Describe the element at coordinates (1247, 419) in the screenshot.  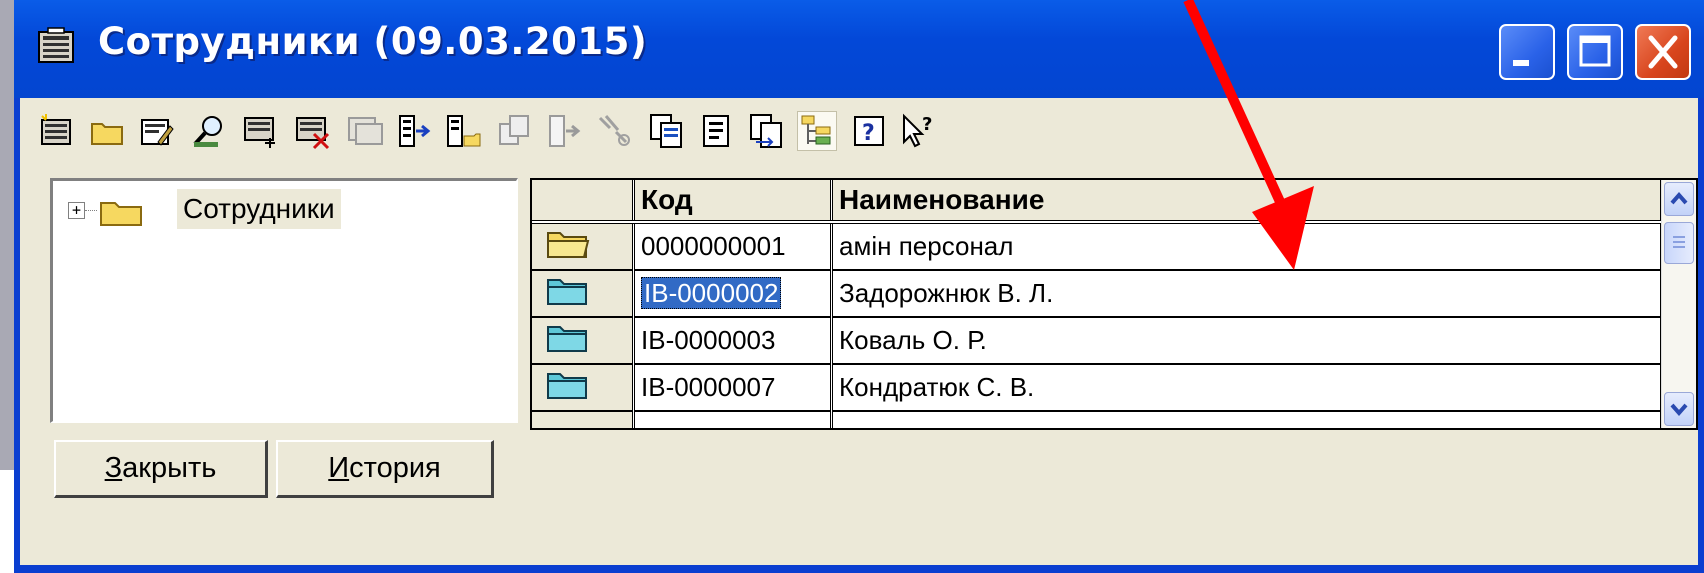
I see `name-cell` at that location.